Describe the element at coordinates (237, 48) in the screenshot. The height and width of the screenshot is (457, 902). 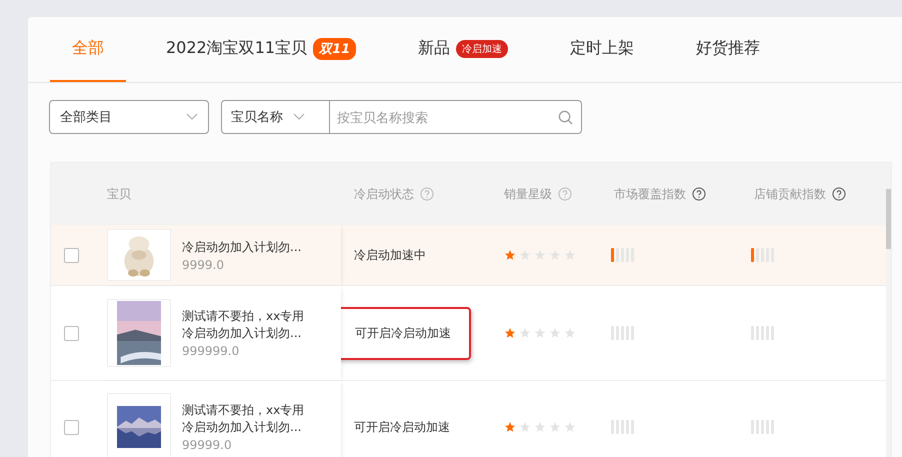
I see `tab-label: 2022淘宝双11宝贝` at that location.